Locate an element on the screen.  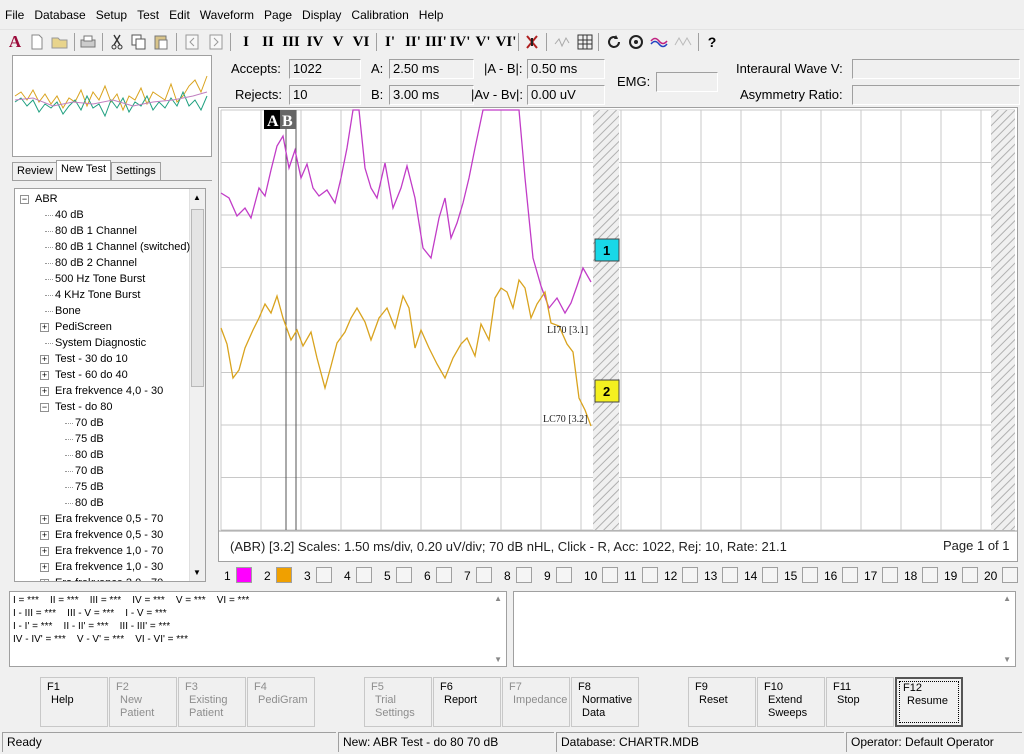
channel-14-label: 14 is located at coordinates (750, 576).